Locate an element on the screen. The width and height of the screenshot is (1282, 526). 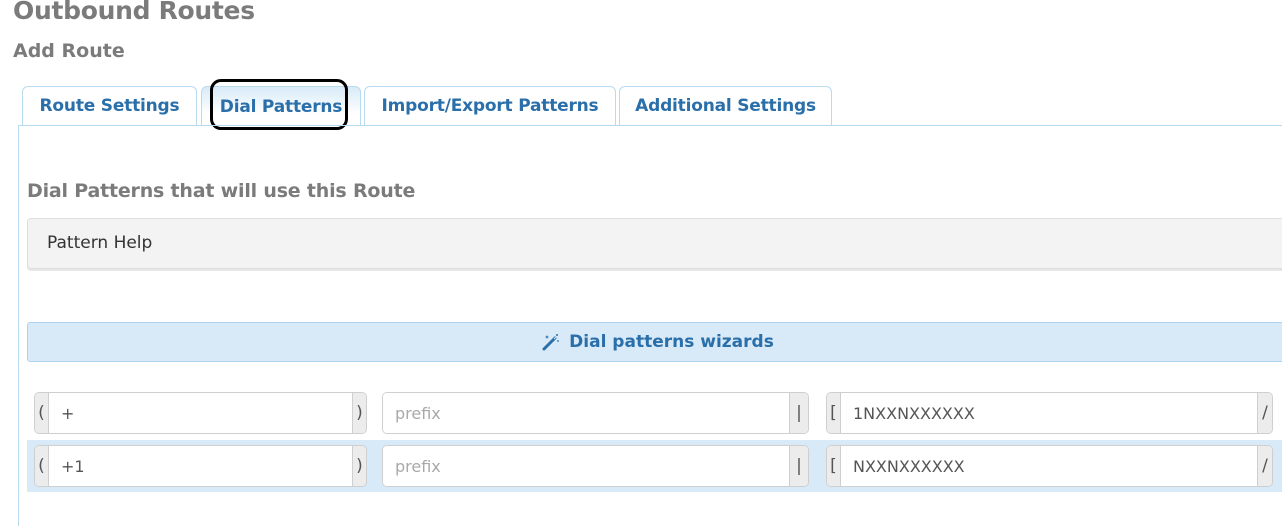
pattern-help-panel: Pattern Help is located at coordinates (654, 243).